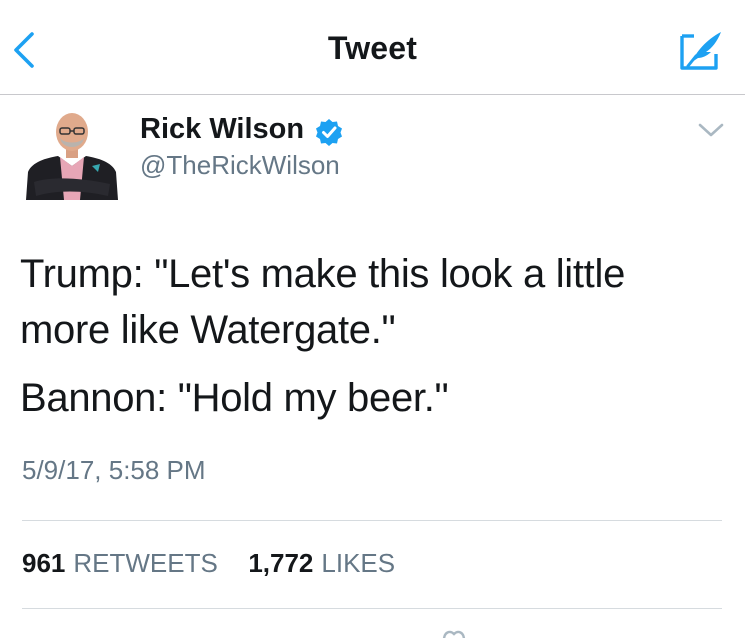  Describe the element at coordinates (281, 563) in the screenshot. I see `likes-count: 1,772` at that location.